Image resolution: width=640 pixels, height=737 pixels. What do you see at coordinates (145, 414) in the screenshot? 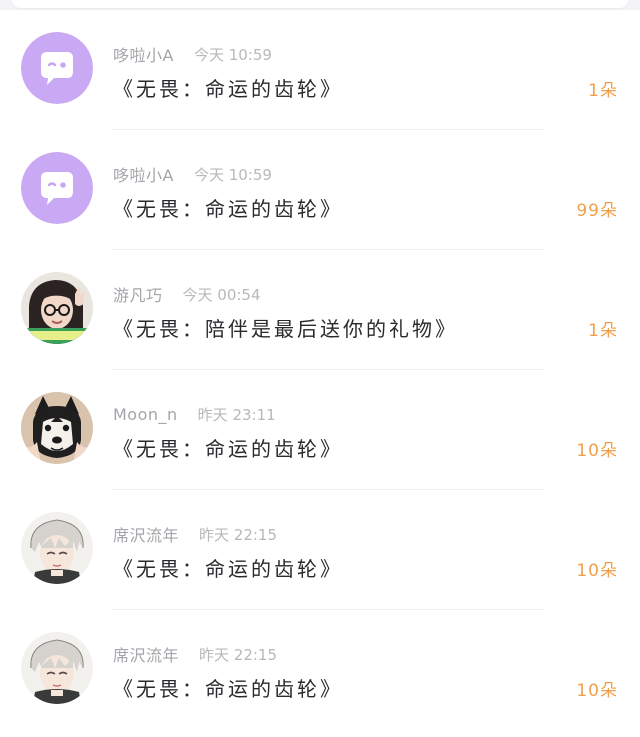
I see `user-name: Moon_n` at bounding box center [145, 414].